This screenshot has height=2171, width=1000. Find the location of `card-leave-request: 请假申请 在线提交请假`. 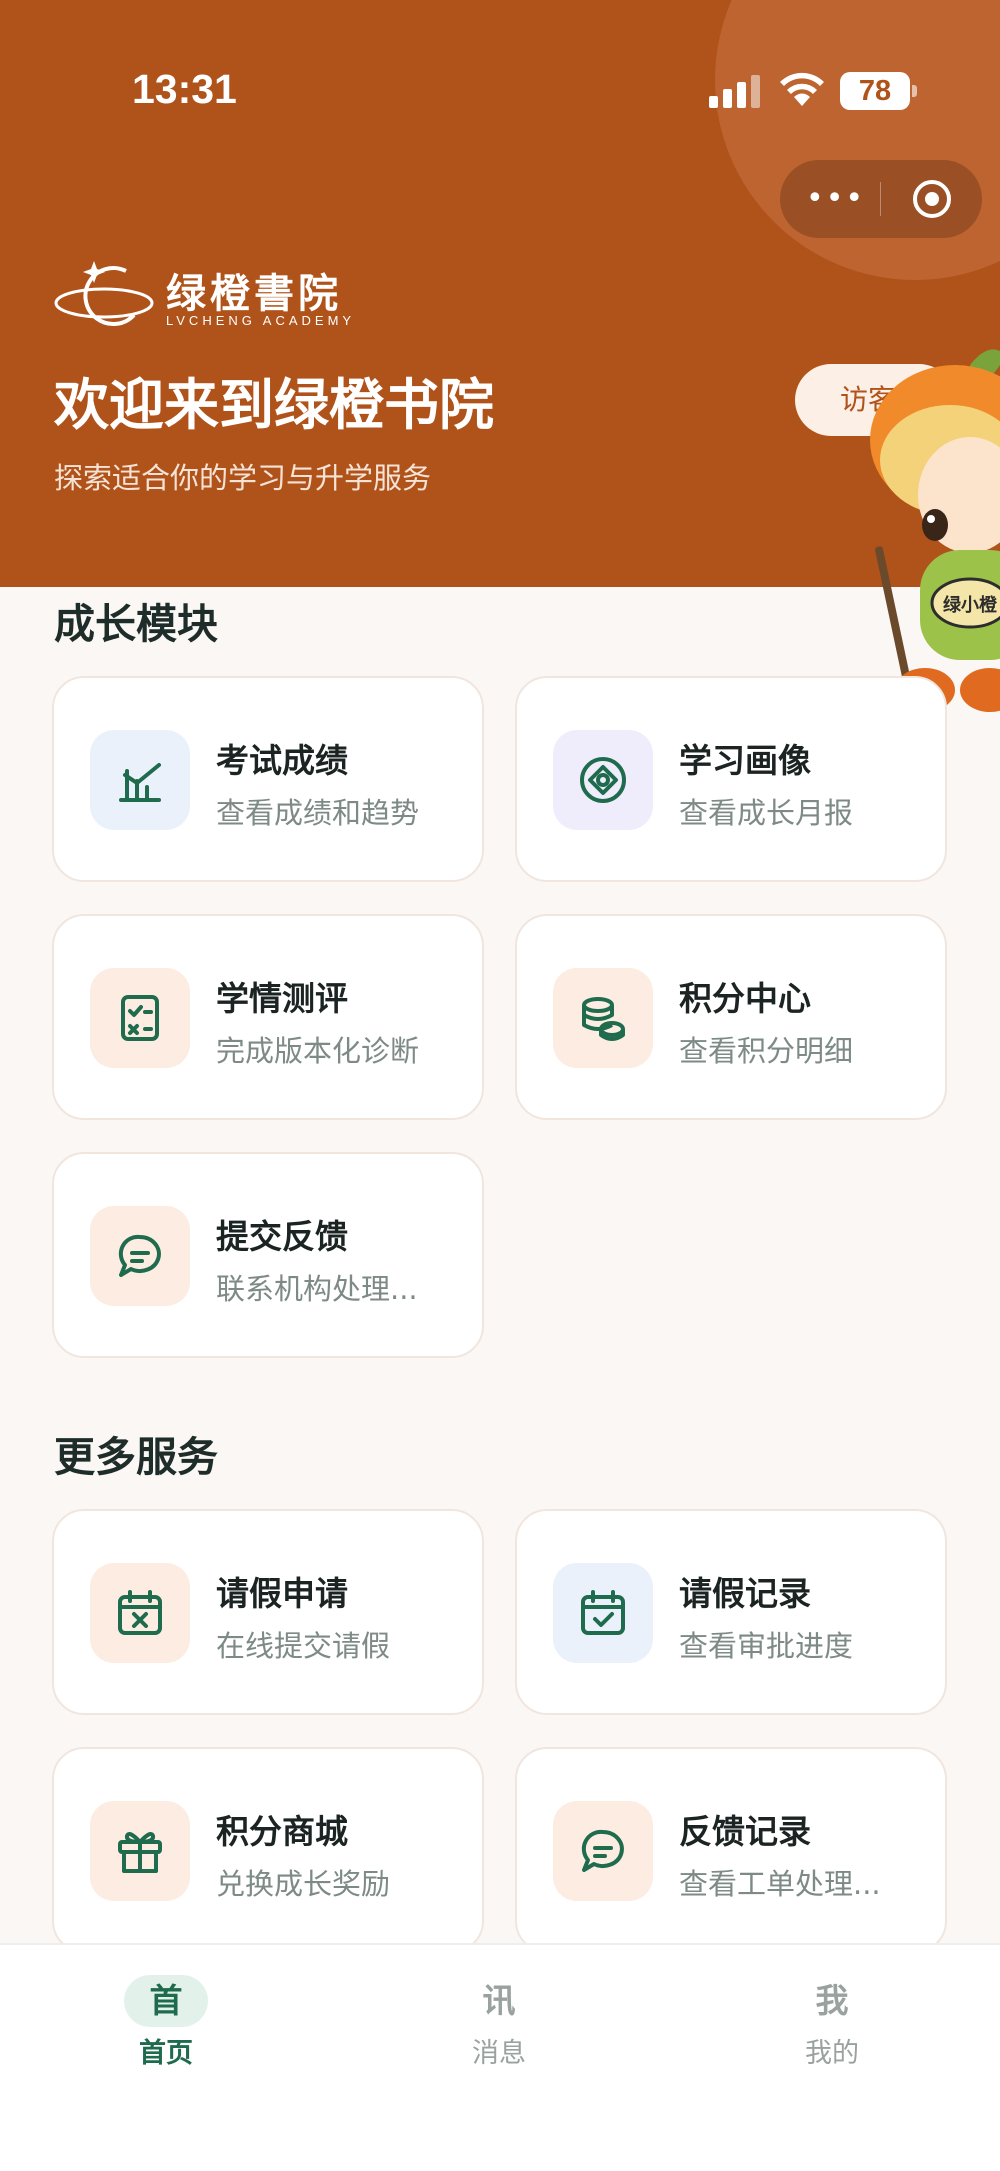

card-leave-request: 请假申请 在线提交请假 is located at coordinates (268, 1612).